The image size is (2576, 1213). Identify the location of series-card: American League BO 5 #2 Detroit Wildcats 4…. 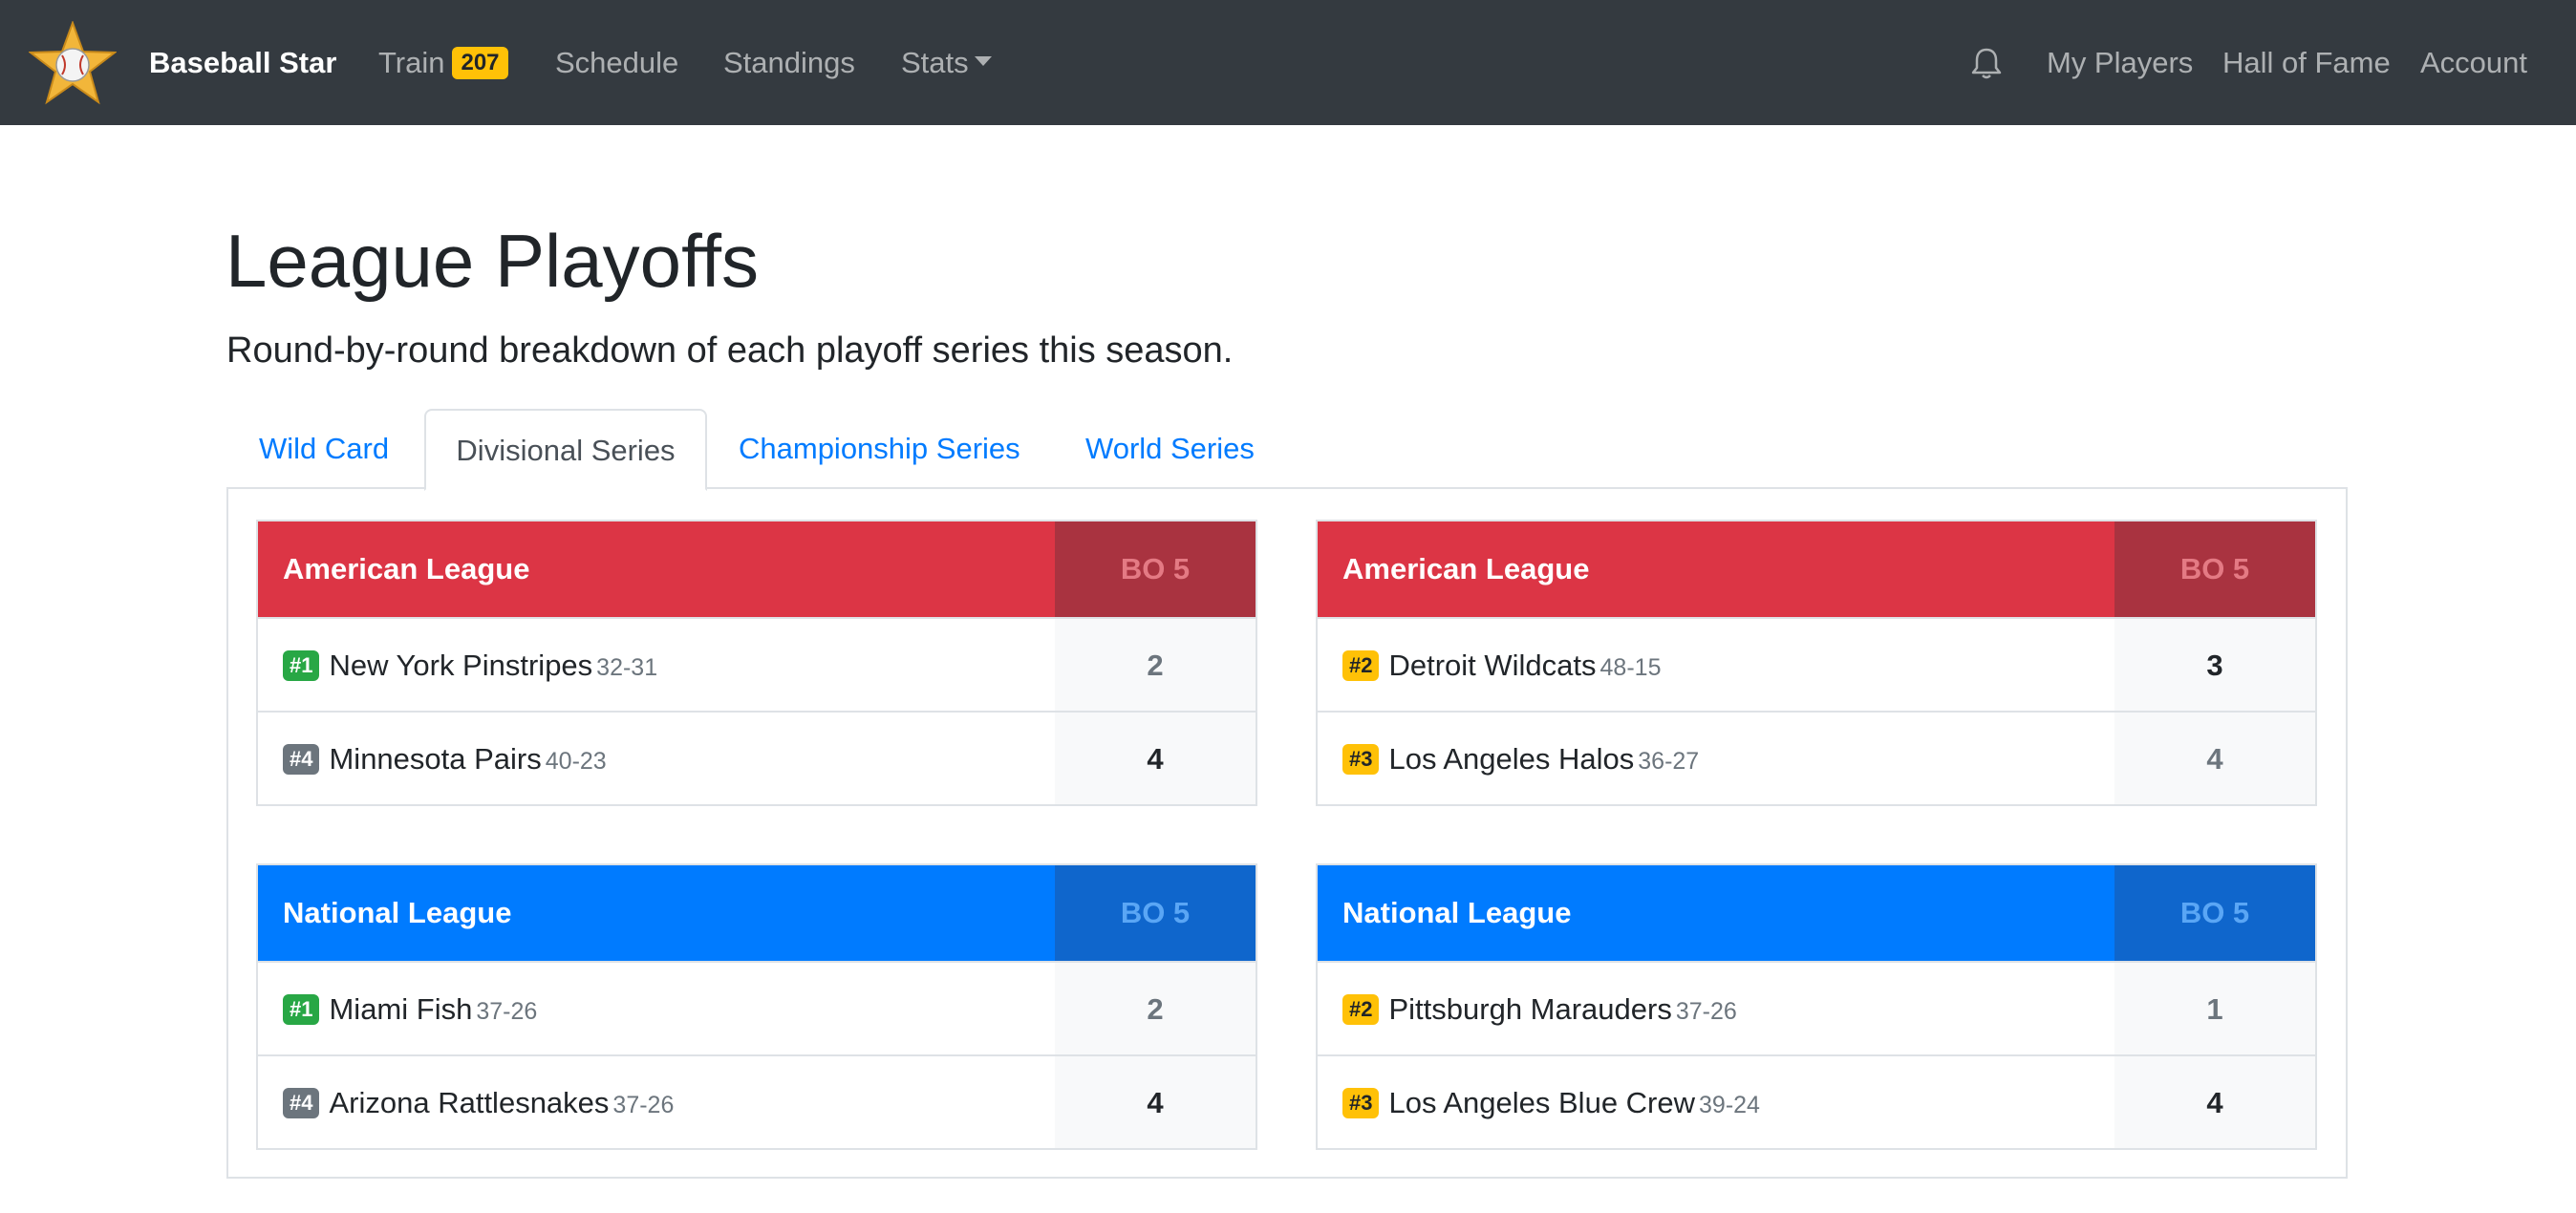
(1816, 663).